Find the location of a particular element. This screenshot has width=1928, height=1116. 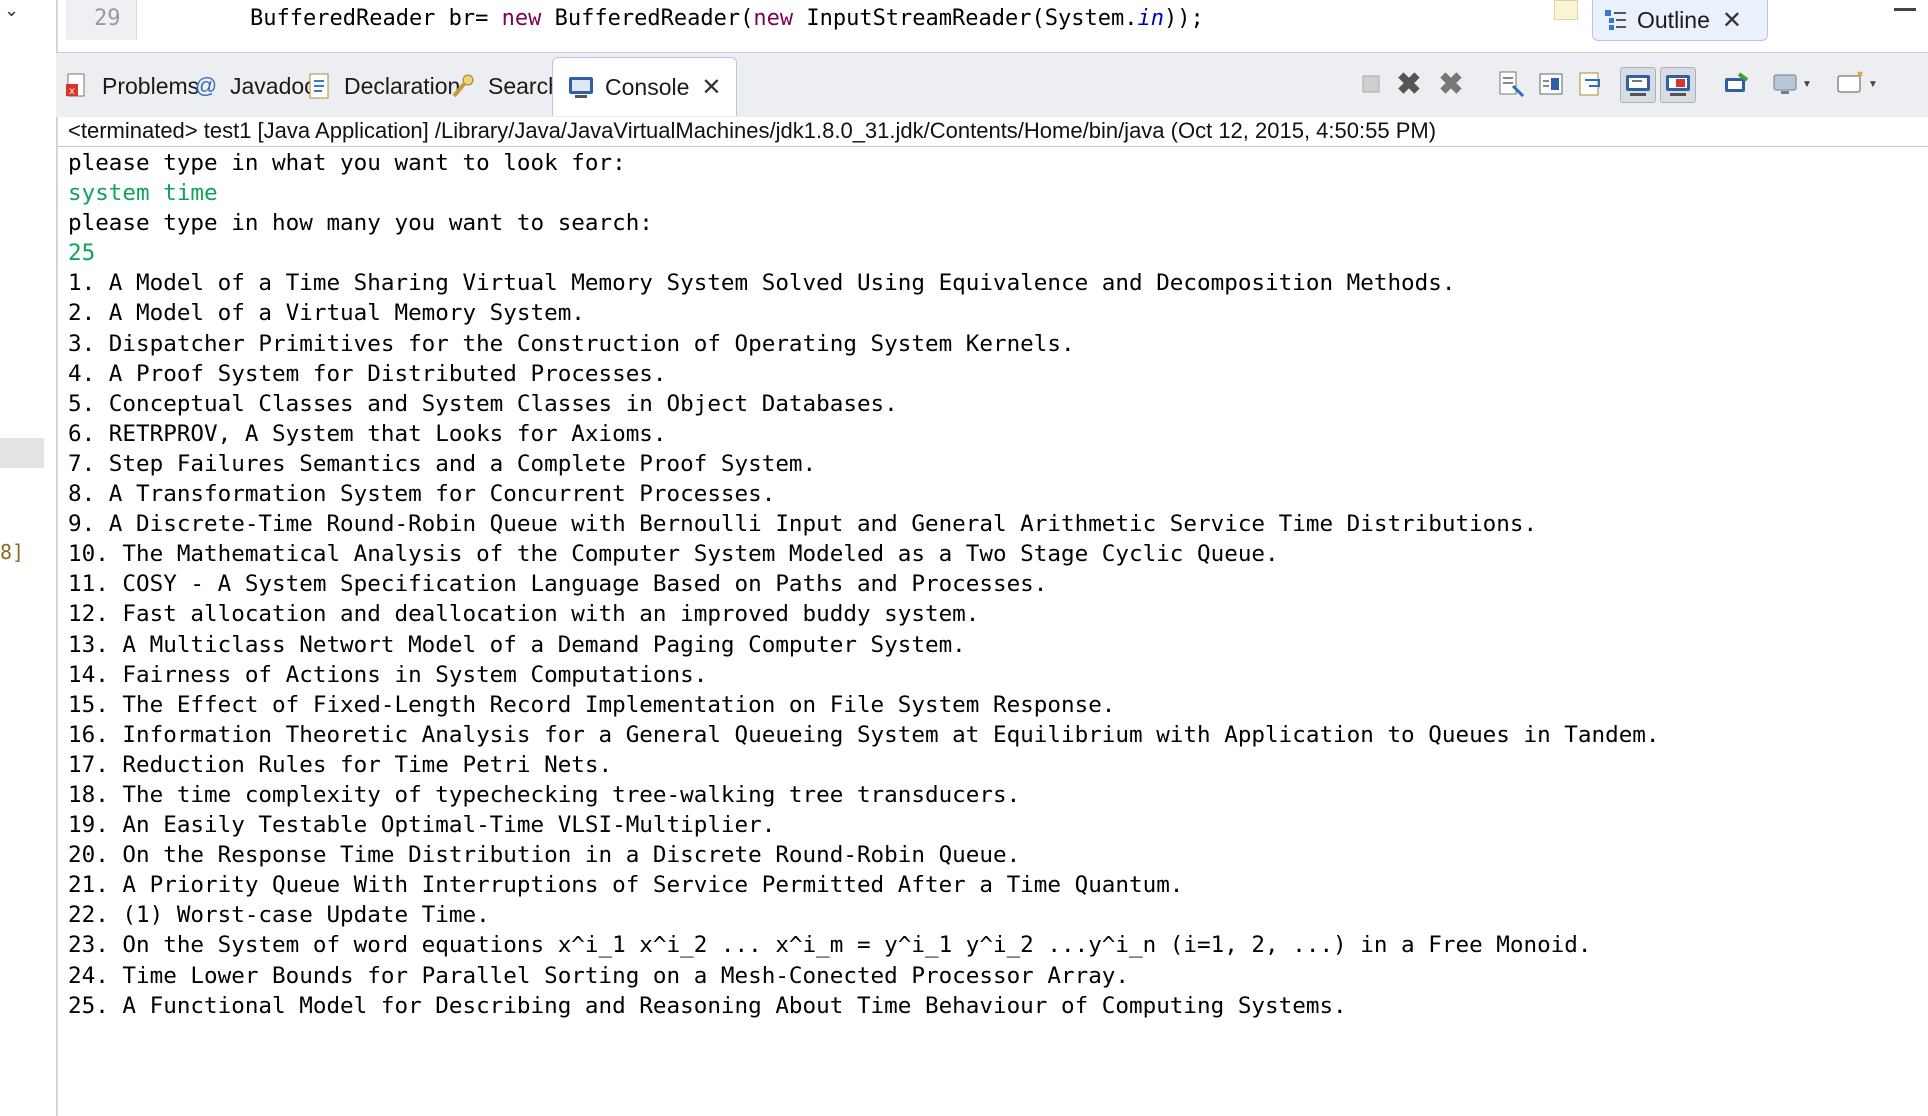

word-wrap-icon is located at coordinates (1589, 84).